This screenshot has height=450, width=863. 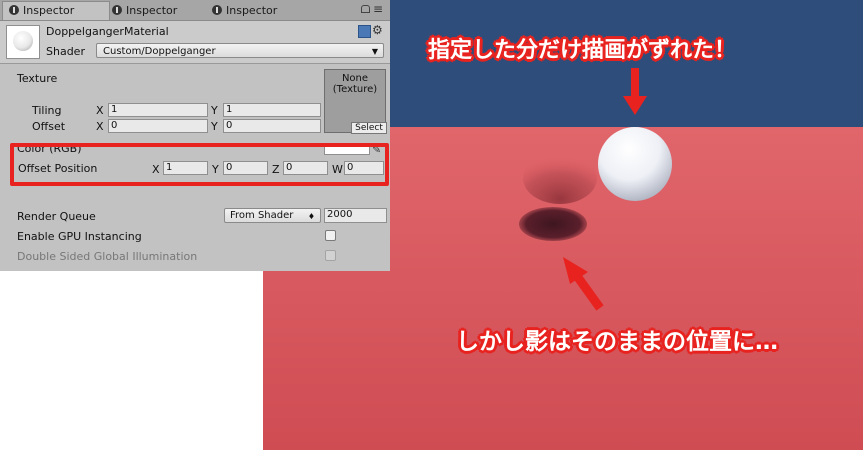 What do you see at coordinates (355, 89) in the screenshot?
I see `texture-slot-line2: (Texture)` at bounding box center [355, 89].